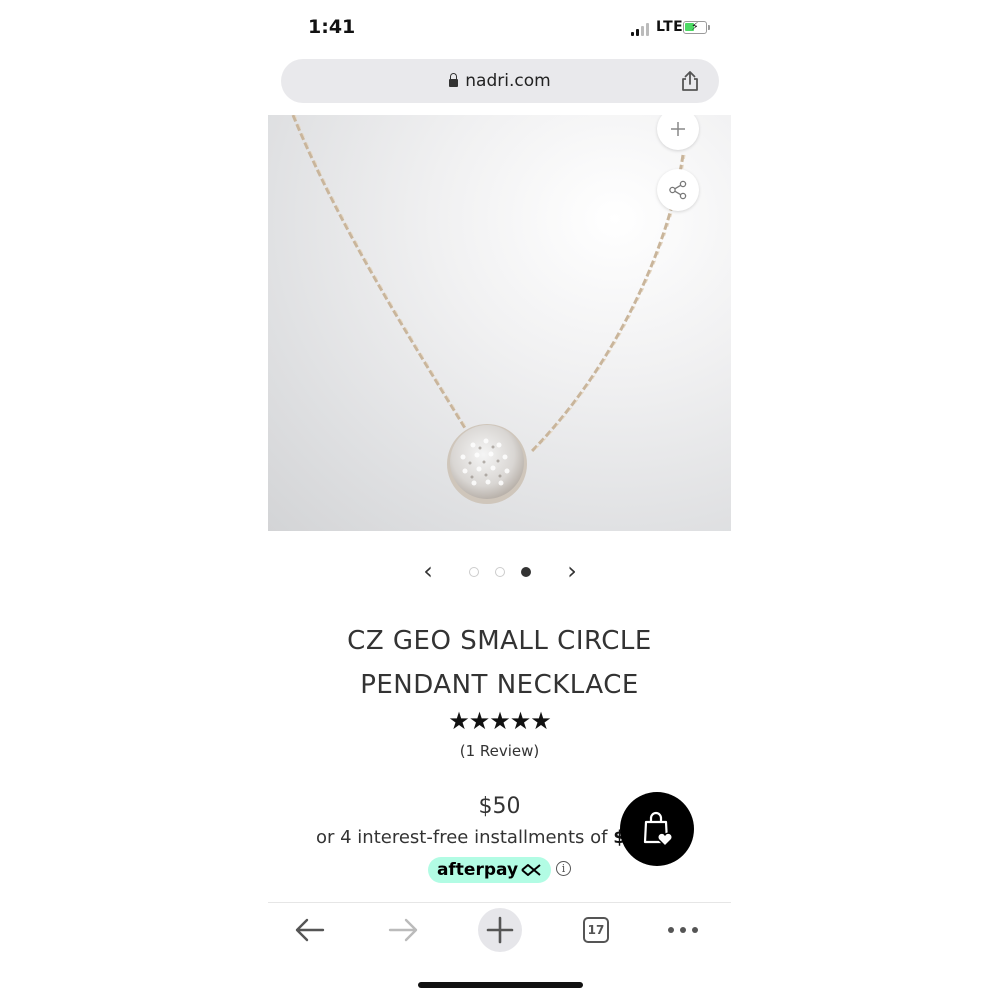 The image size is (1000, 1000). What do you see at coordinates (499, 685) in the screenshot?
I see `product-title-line2: PENDANT NECKLACE` at bounding box center [499, 685].